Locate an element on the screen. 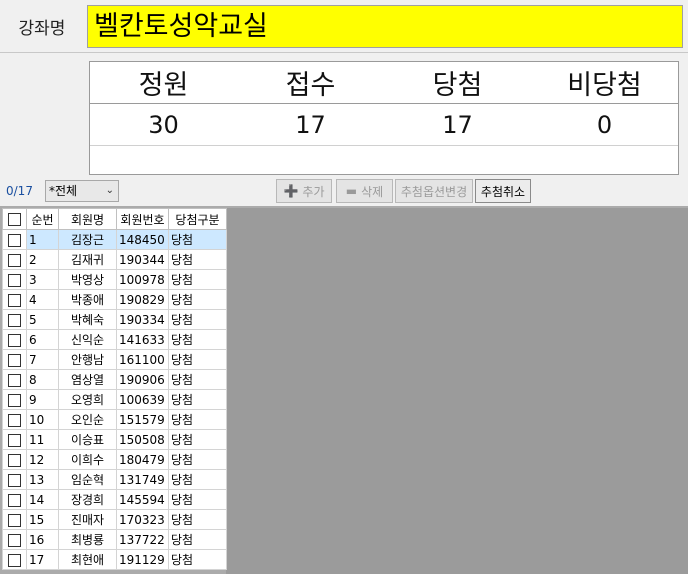  table-row: 1 김장근 148450 당첨 is located at coordinates (114, 239).